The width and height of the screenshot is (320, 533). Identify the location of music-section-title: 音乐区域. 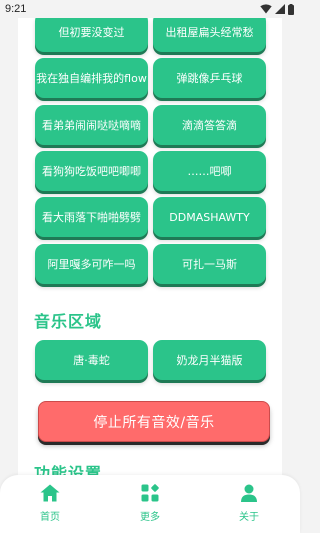
(68, 321).